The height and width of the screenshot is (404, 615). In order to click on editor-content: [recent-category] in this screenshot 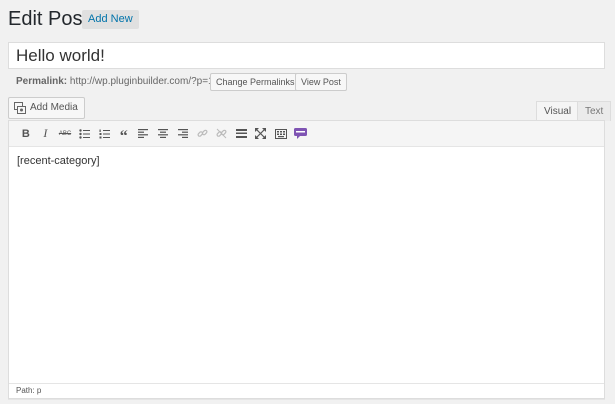, I will do `click(306, 161)`.